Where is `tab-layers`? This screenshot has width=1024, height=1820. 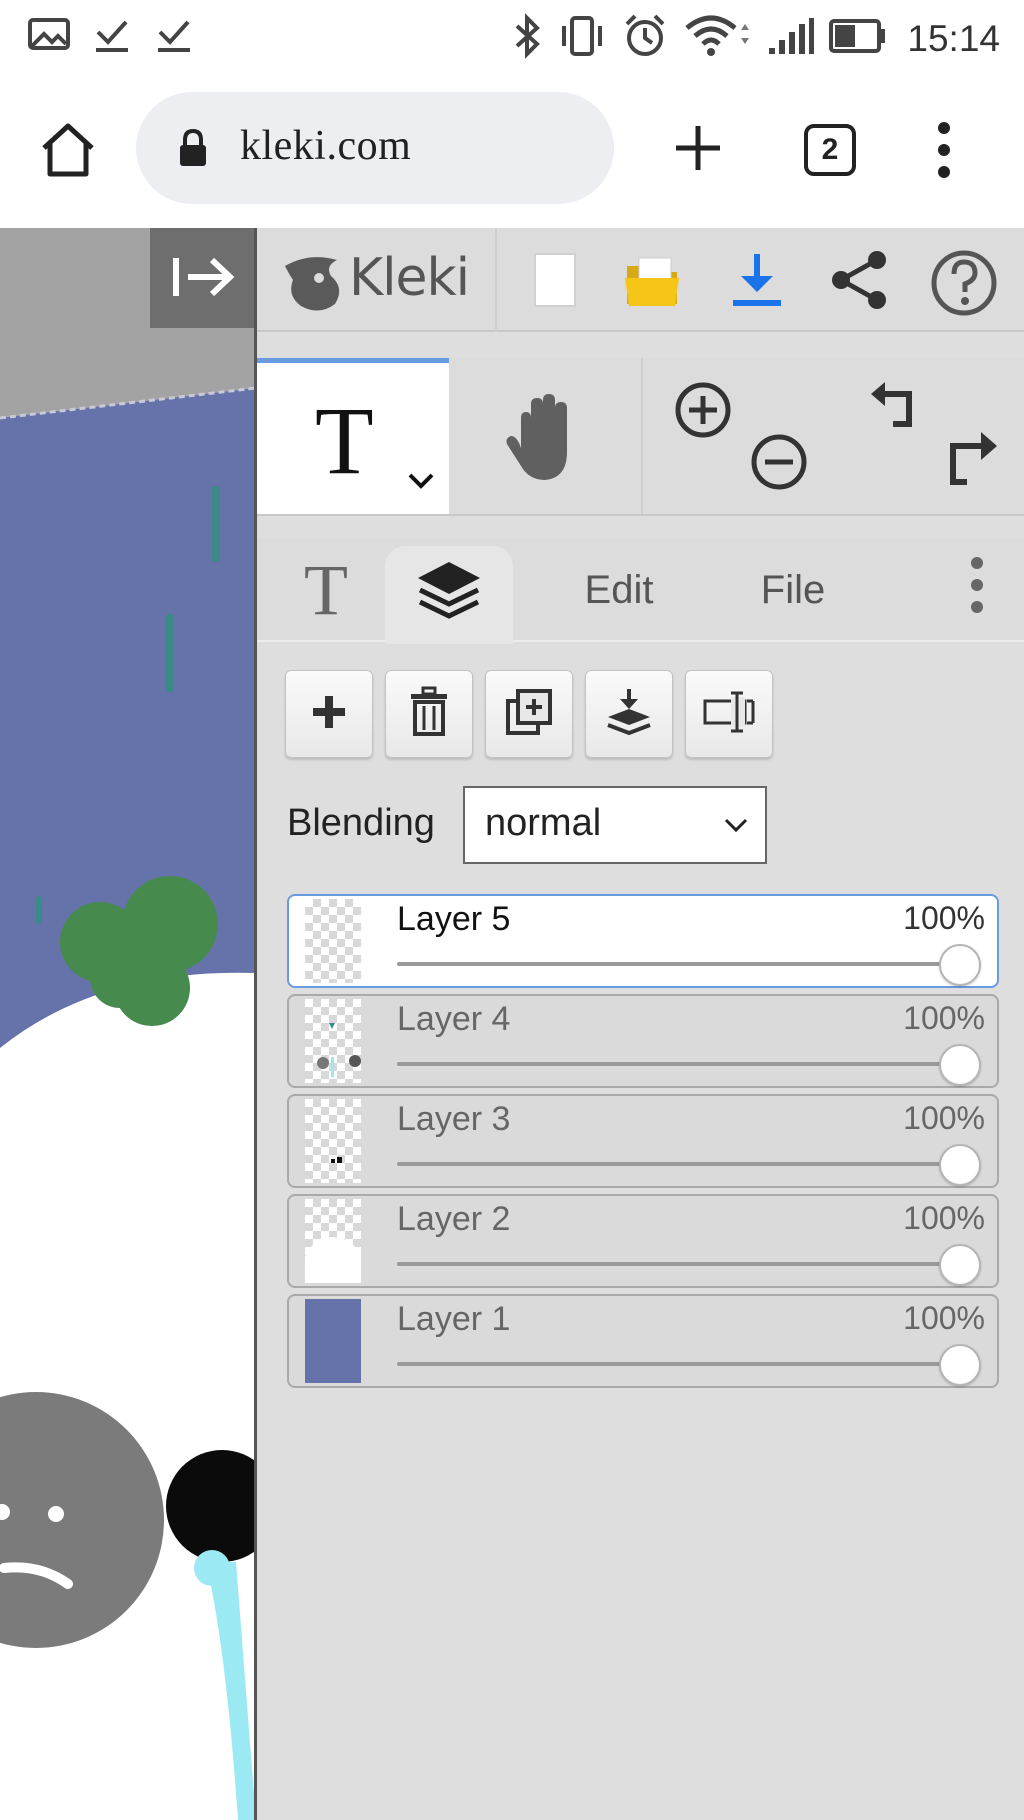 tab-layers is located at coordinates (449, 595).